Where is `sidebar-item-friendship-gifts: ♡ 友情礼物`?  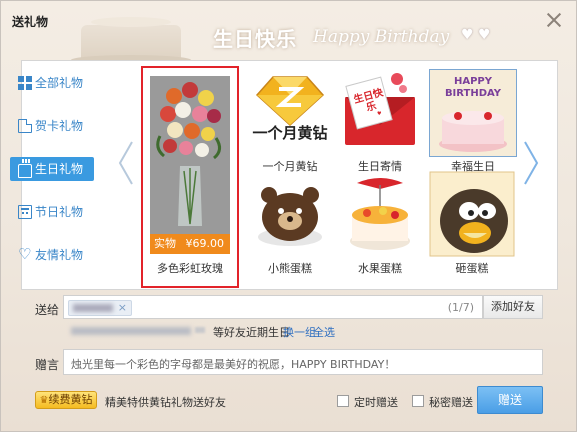
sidebar-item-friendship-gifts: ♡ 友情礼物 is located at coordinates (52, 255).